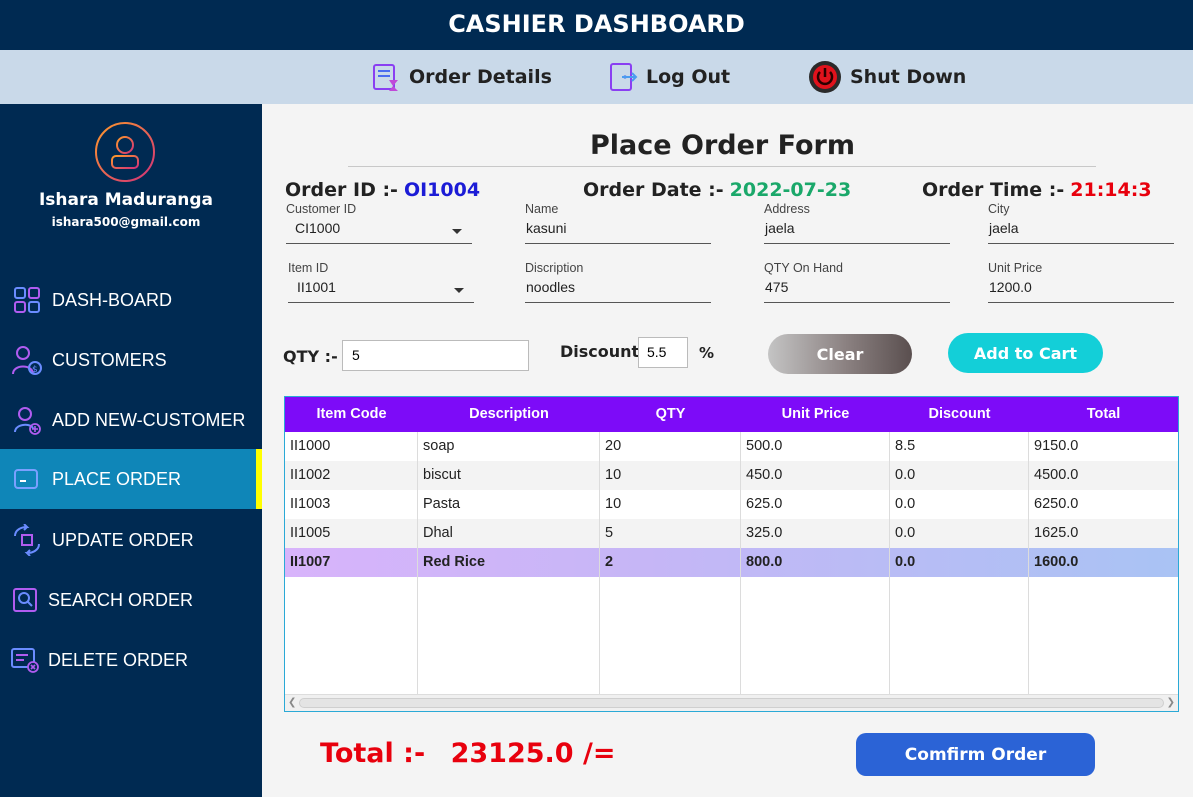 Image resolution: width=1193 pixels, height=797 pixels. What do you see at coordinates (840, 354) in the screenshot?
I see `clear-button: Clear` at bounding box center [840, 354].